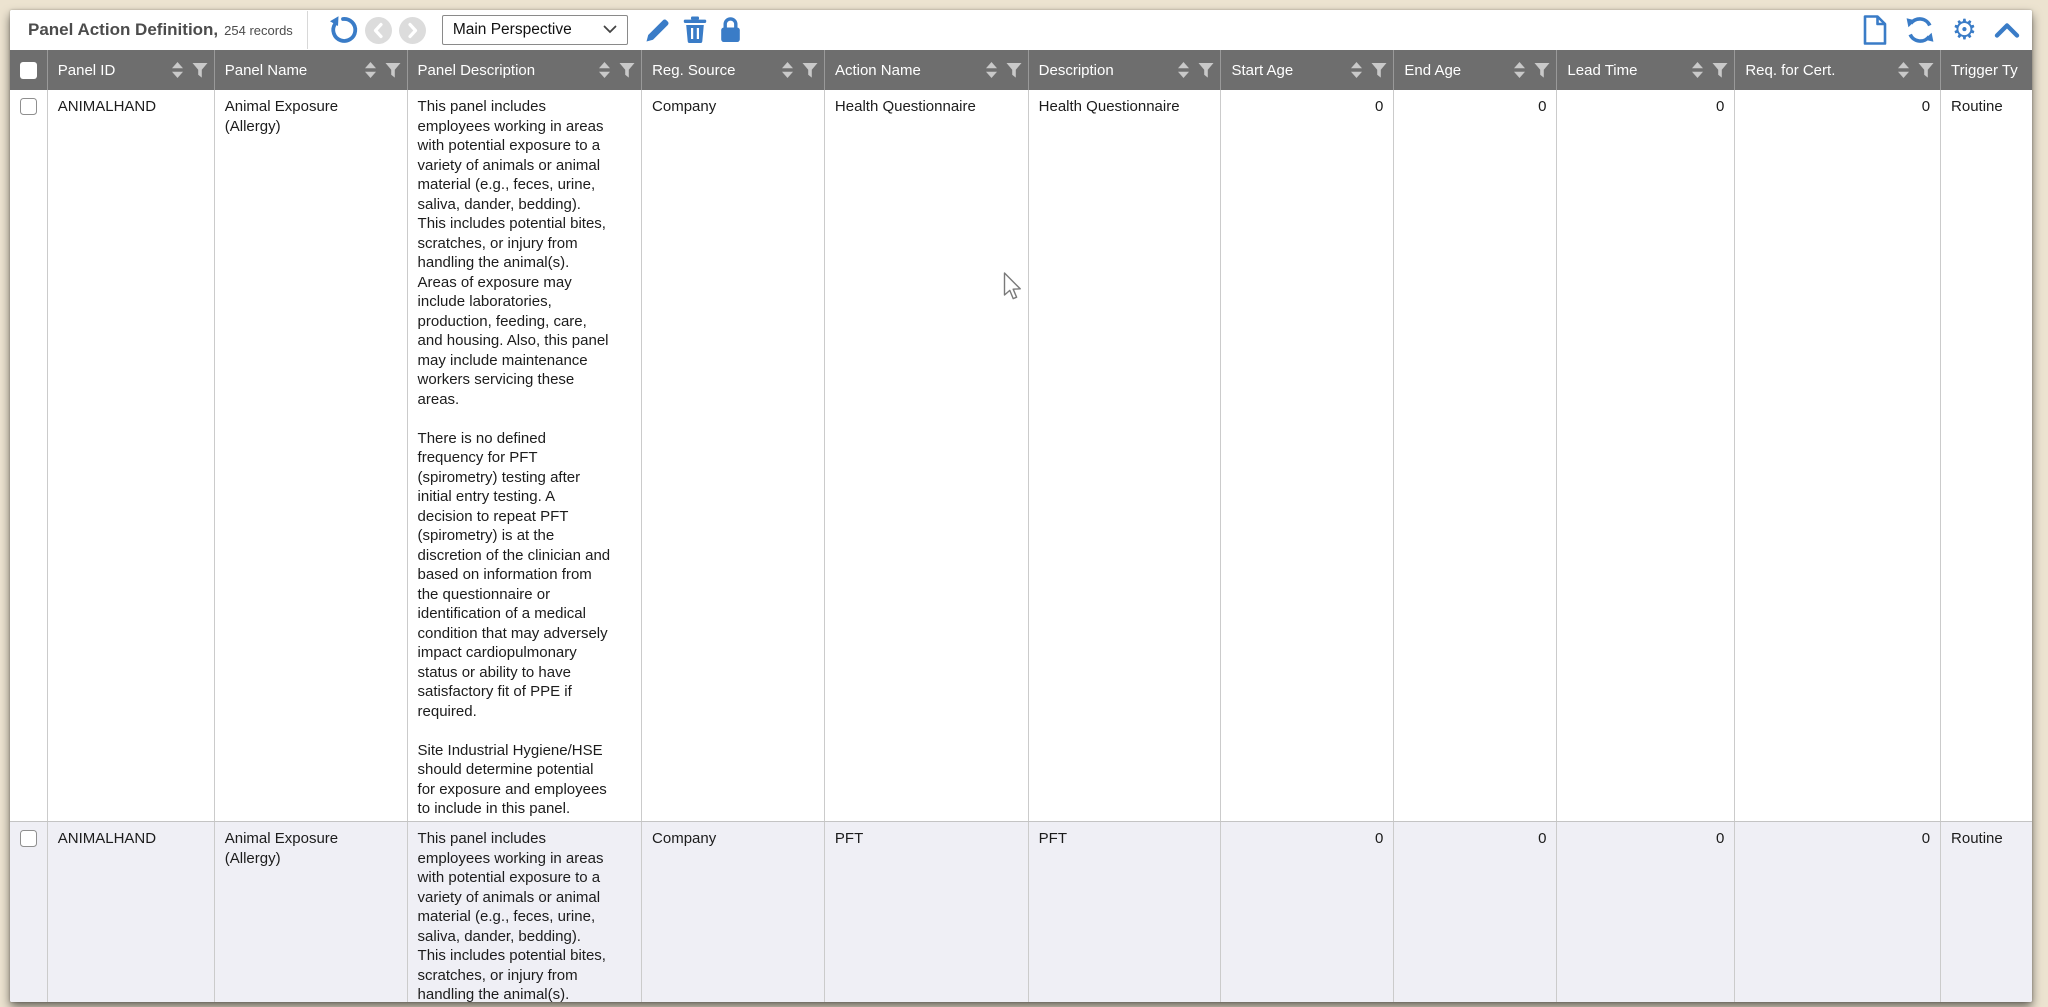  I want to click on forward-button, so click(412, 30).